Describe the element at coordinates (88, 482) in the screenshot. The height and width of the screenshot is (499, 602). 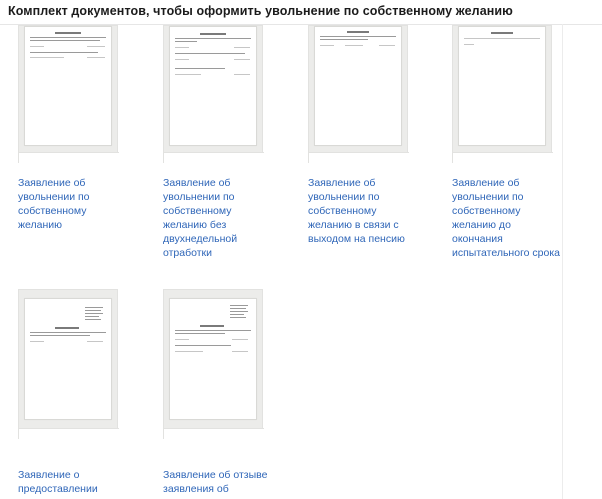
I see `document-link: Заявление о предоставлении` at that location.